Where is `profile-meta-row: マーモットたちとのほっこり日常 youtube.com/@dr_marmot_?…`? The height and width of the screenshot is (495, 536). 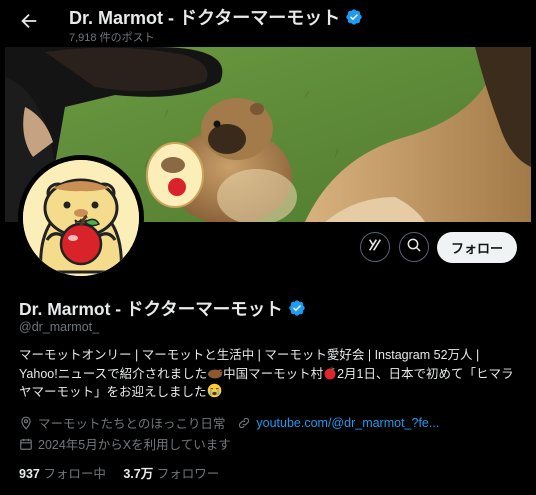
profile-meta-row: マーモットたちとのほっこり日常 youtube.com/@dr_marmot_?… is located at coordinates (229, 422).